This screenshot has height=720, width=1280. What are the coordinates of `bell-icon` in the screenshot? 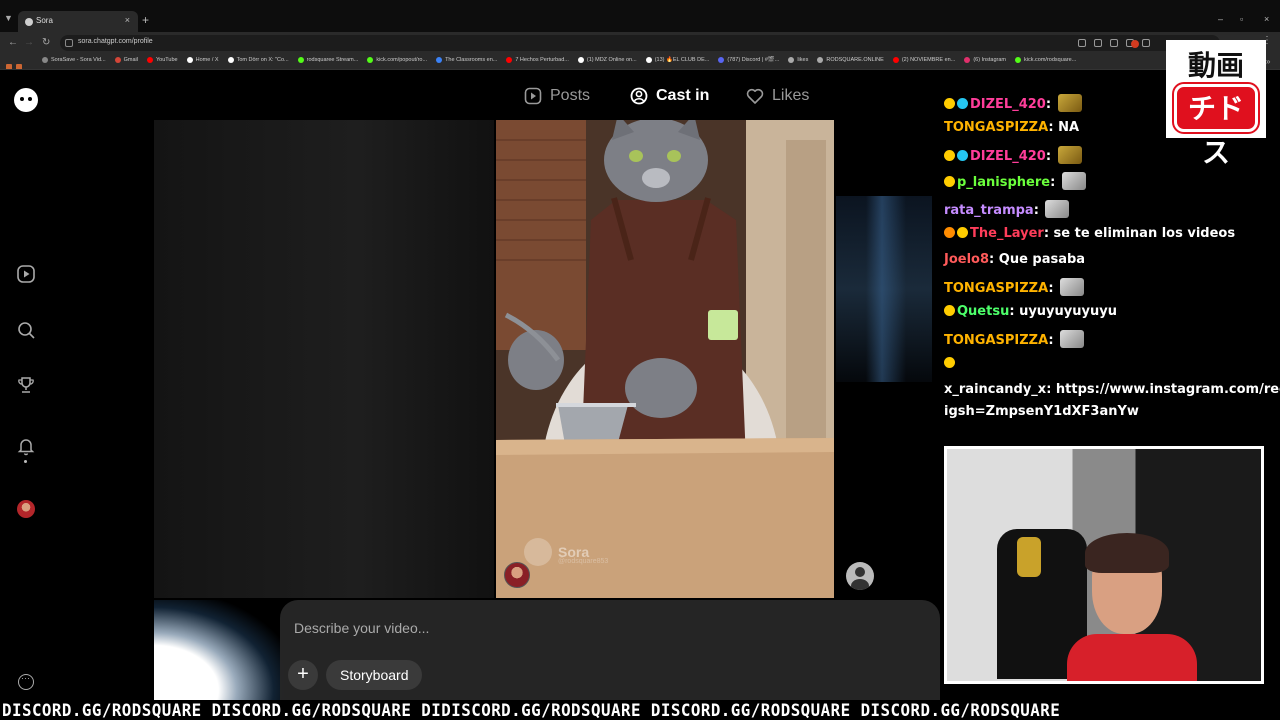 It's located at (26, 446).